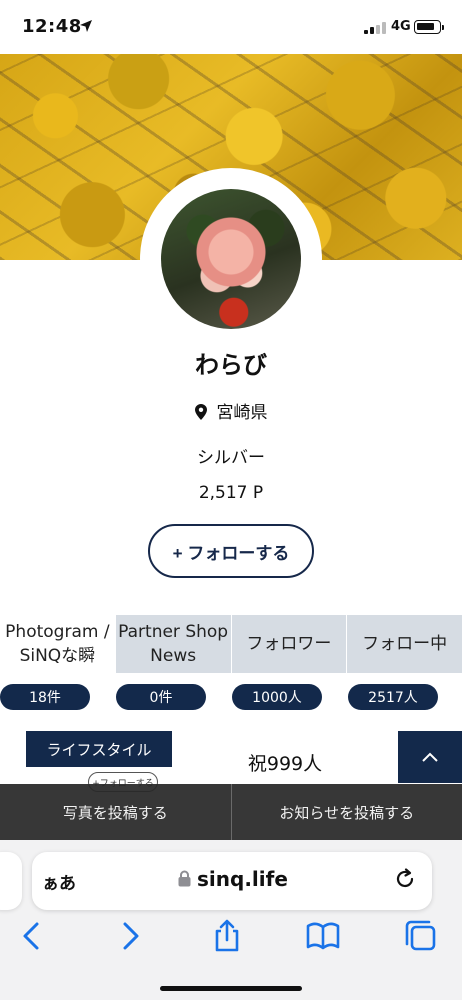 This screenshot has width=462, height=1000. What do you see at coordinates (323, 936) in the screenshot?
I see `bookmarks-icon` at bounding box center [323, 936].